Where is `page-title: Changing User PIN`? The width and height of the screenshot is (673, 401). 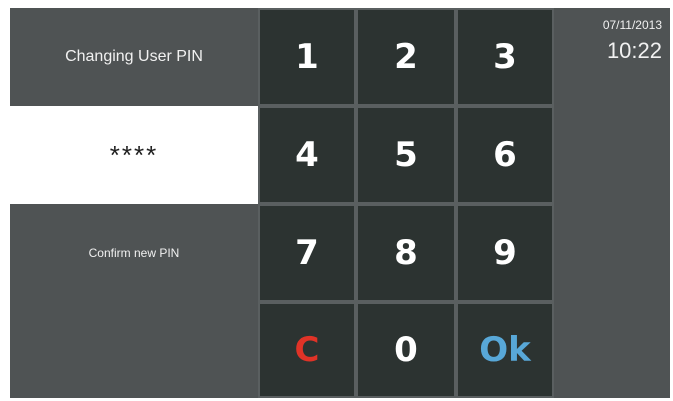 page-title: Changing User PIN is located at coordinates (134, 56).